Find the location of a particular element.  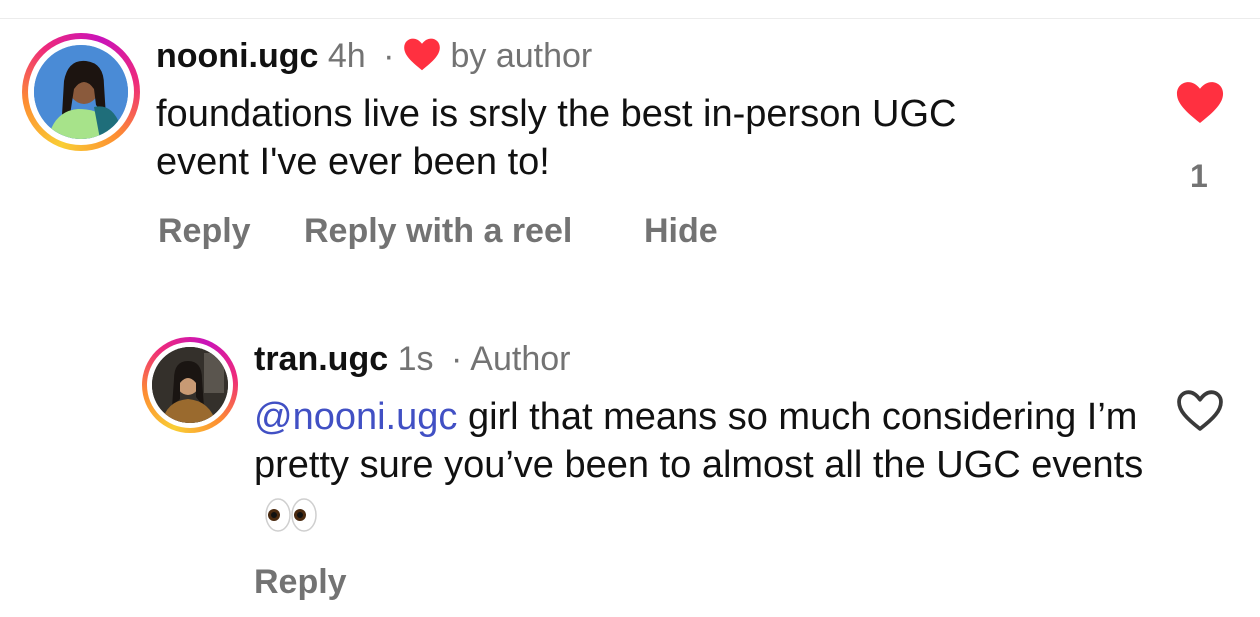

like-count: 1 is located at coordinates (1199, 176).